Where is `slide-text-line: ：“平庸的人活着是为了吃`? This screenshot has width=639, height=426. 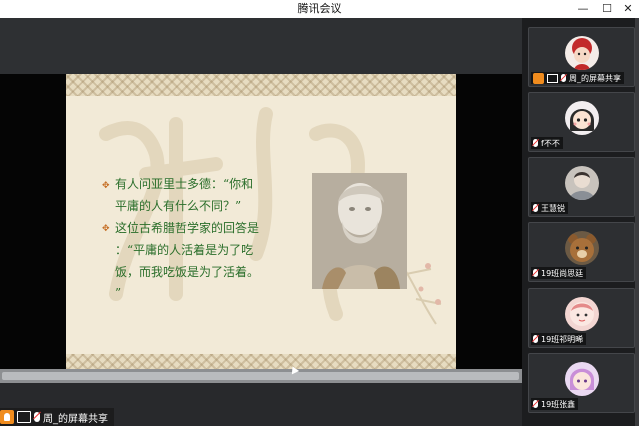 slide-text-line: ：“平庸的人活着是为了吃 is located at coordinates (184, 250).